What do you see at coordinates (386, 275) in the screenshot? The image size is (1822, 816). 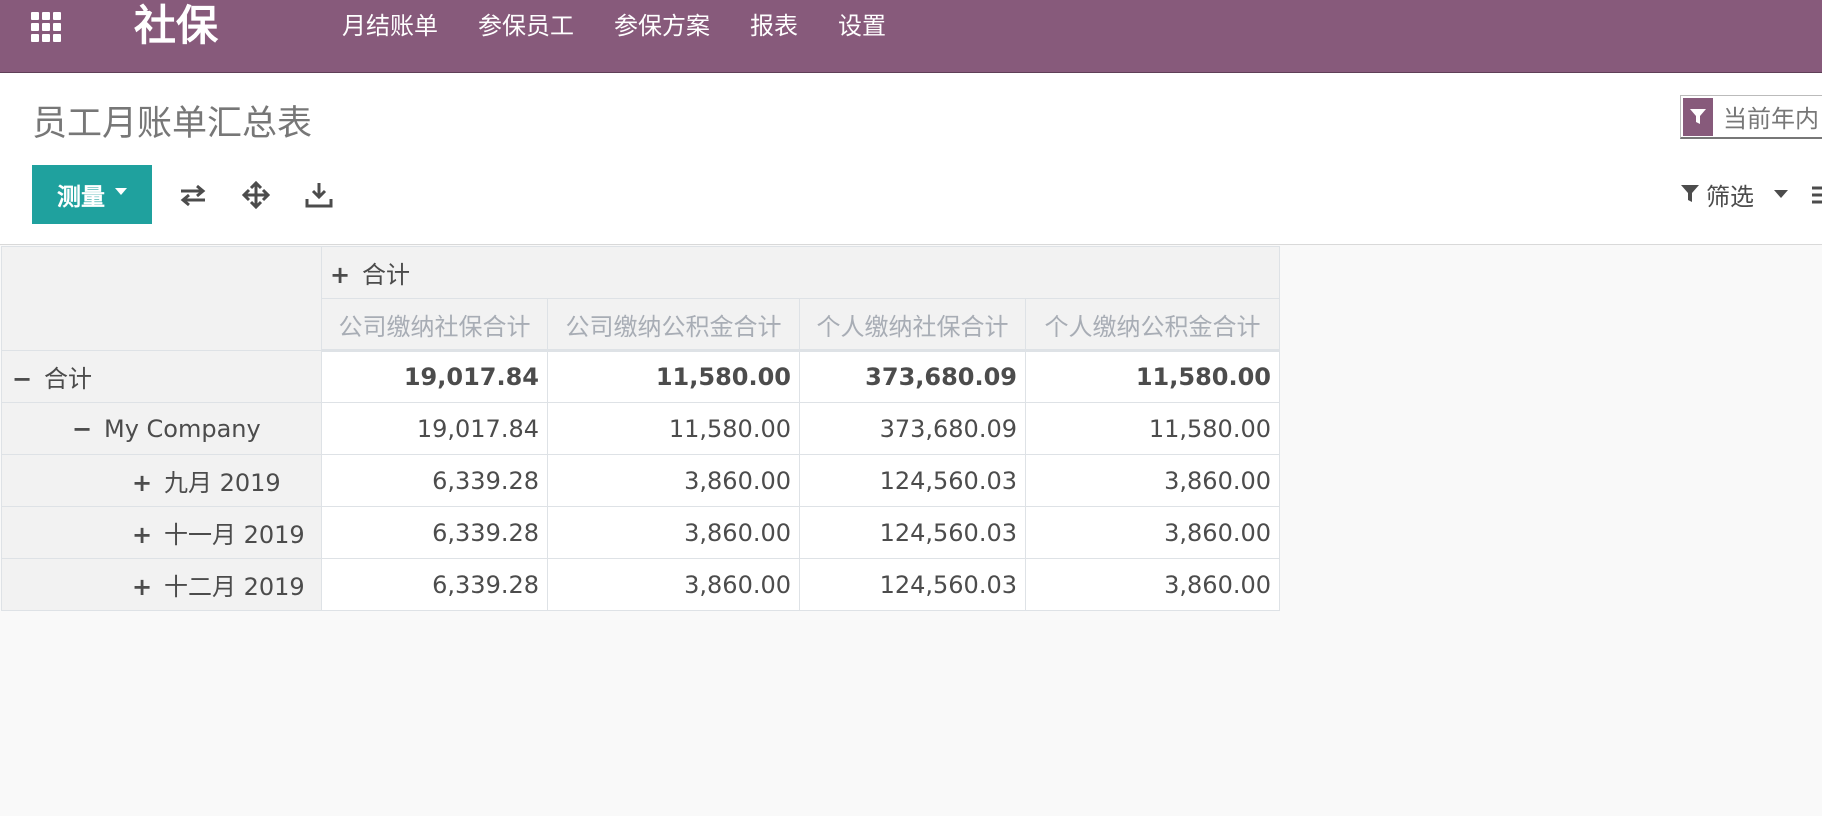 I see `column-group-label: 合计` at bounding box center [386, 275].